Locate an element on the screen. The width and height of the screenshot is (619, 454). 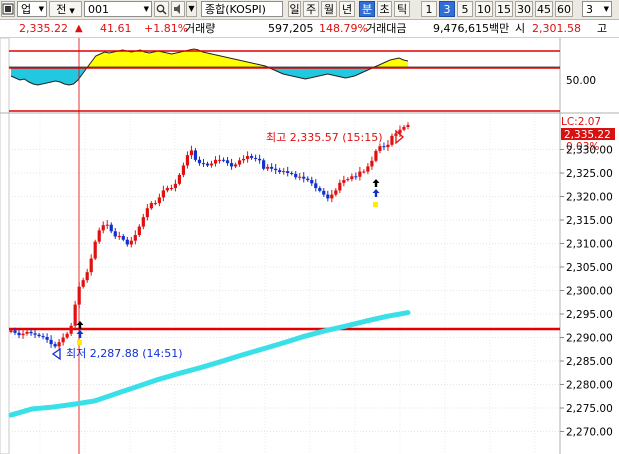
period-tab: 틱 is located at coordinates (402, 9).